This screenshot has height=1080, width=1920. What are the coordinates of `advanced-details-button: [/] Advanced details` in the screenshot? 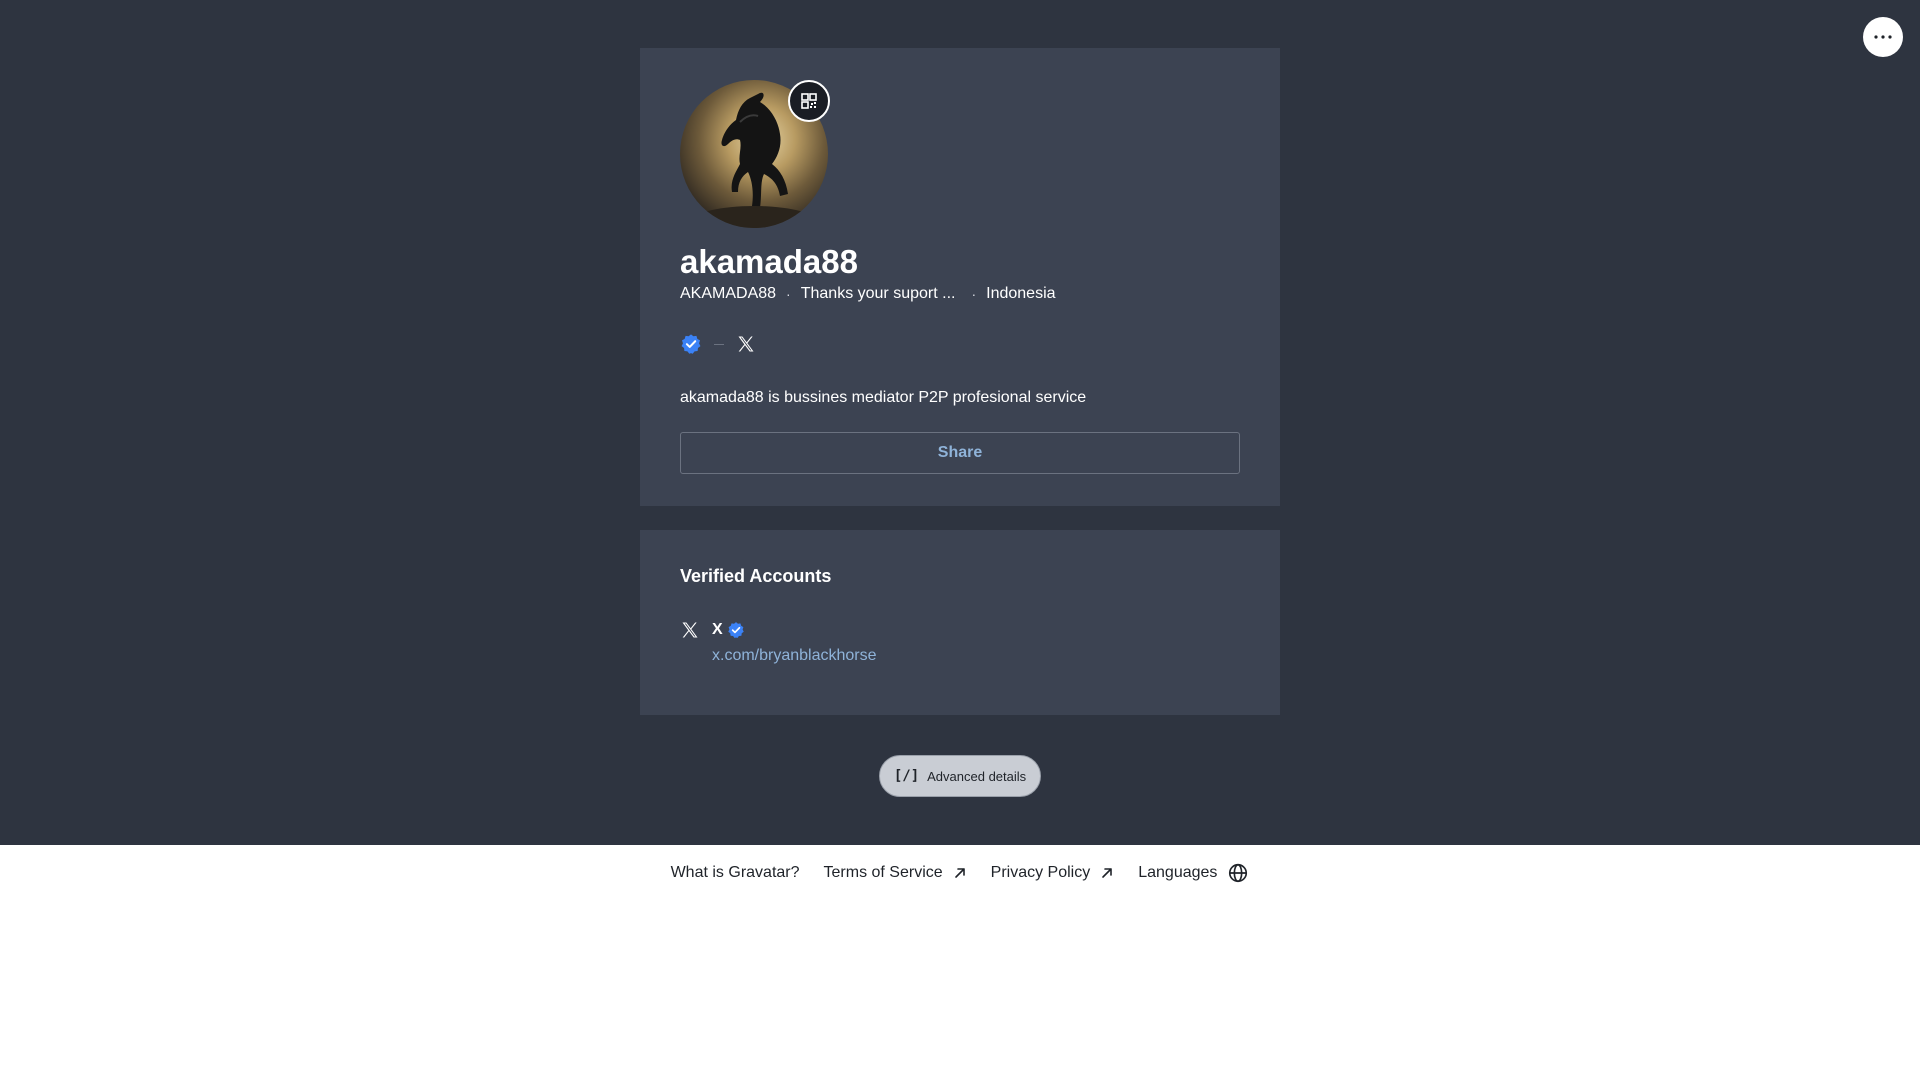 It's located at (960, 776).